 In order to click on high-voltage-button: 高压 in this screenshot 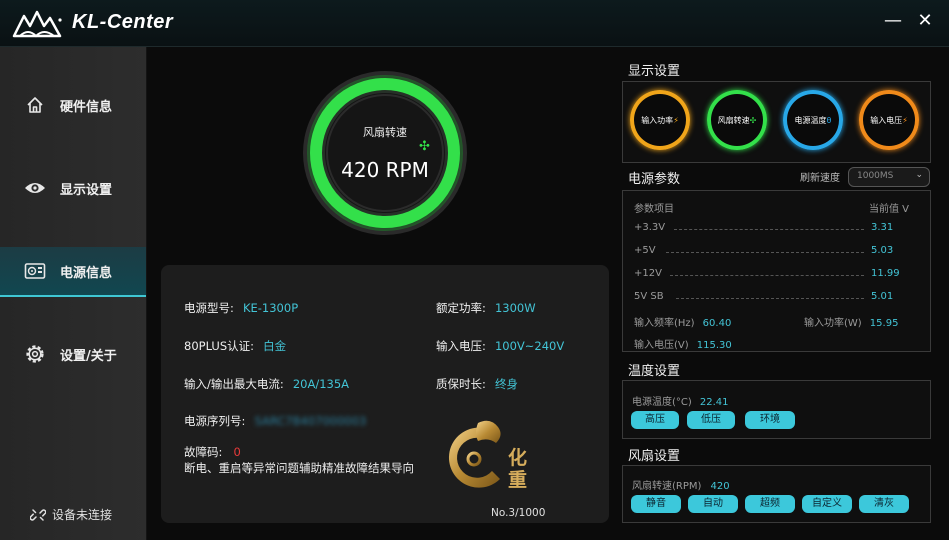, I will do `click(655, 420)`.